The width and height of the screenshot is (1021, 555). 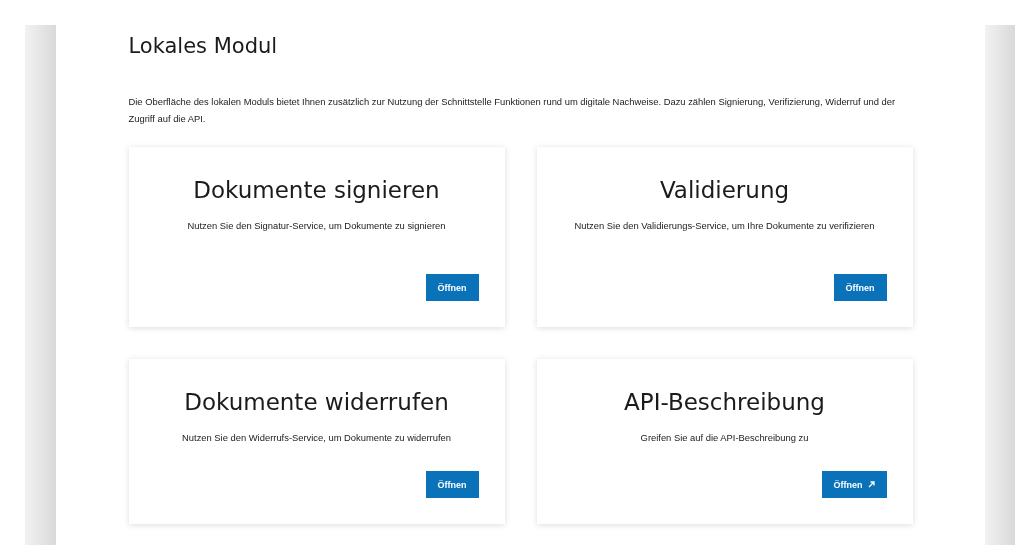 I want to click on card-description: Greifen Sie auf die API-Beschreibung zu, so click(x=724, y=438).